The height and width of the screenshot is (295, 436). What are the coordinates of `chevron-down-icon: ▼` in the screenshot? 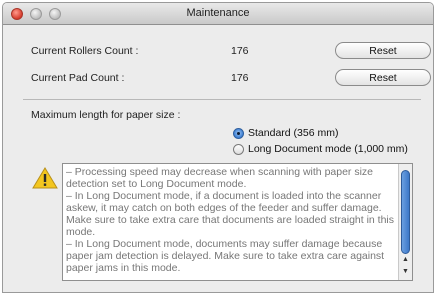 It's located at (405, 271).